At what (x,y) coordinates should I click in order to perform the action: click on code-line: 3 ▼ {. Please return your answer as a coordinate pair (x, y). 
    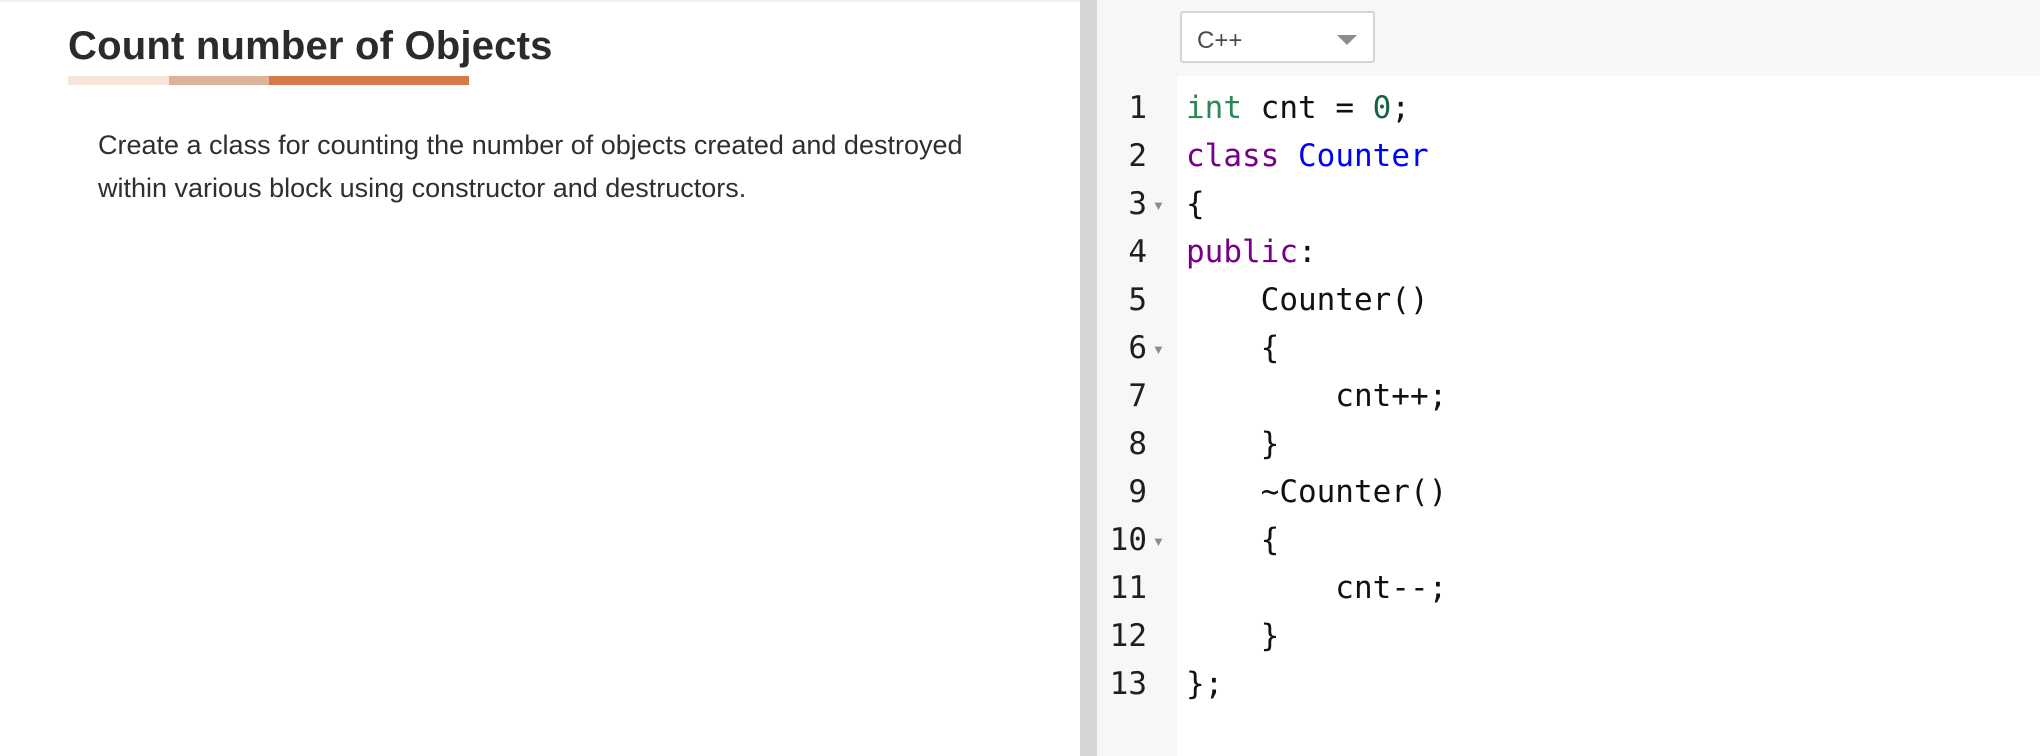
    Looking at the image, I should click on (1568, 204).